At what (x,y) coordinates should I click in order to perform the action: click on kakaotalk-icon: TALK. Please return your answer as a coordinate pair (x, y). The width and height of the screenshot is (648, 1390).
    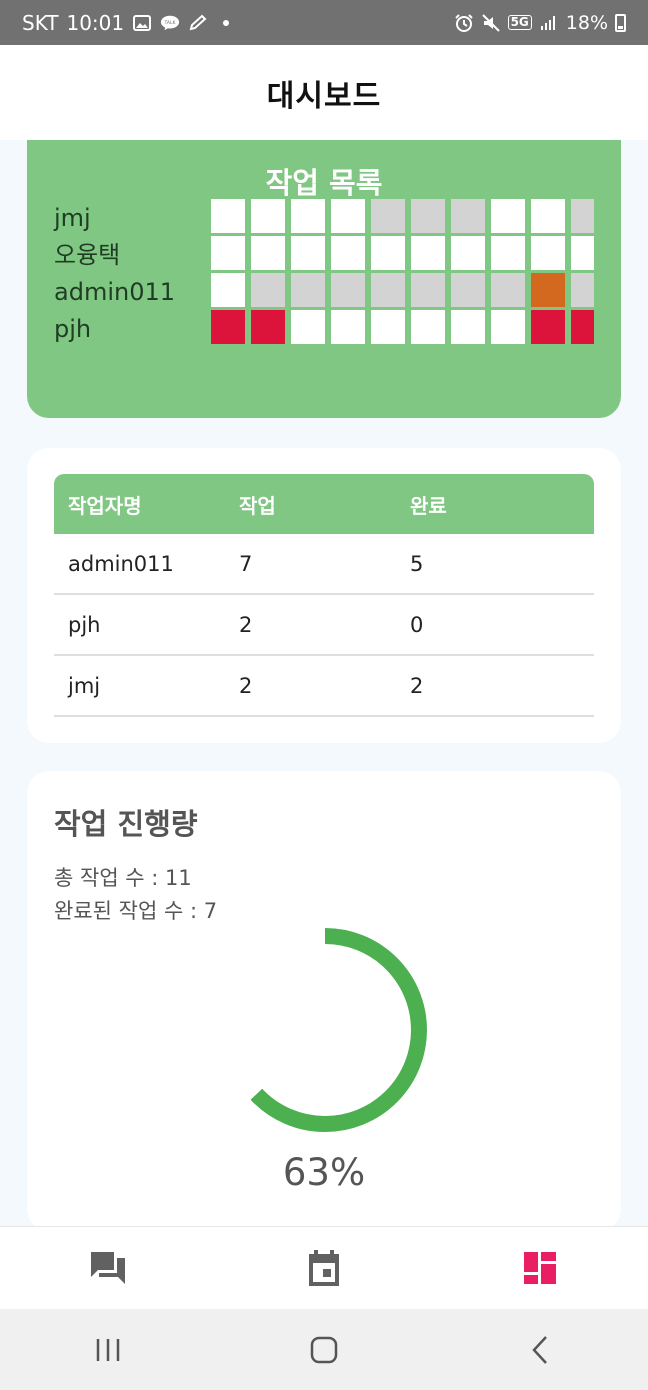
    Looking at the image, I should click on (170, 23).